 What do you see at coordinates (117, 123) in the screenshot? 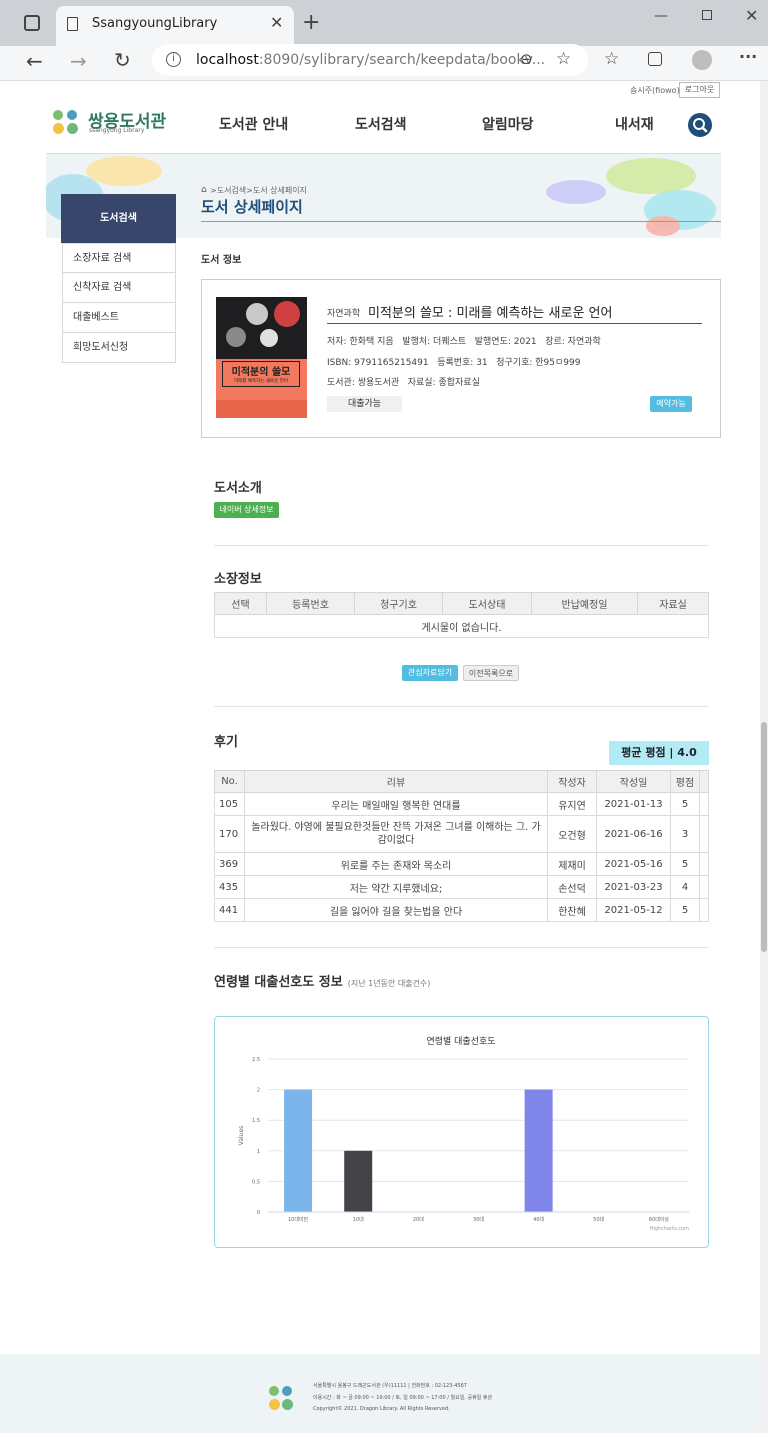
I see `logo: 쌍용도서관 ssangyong Library` at bounding box center [117, 123].